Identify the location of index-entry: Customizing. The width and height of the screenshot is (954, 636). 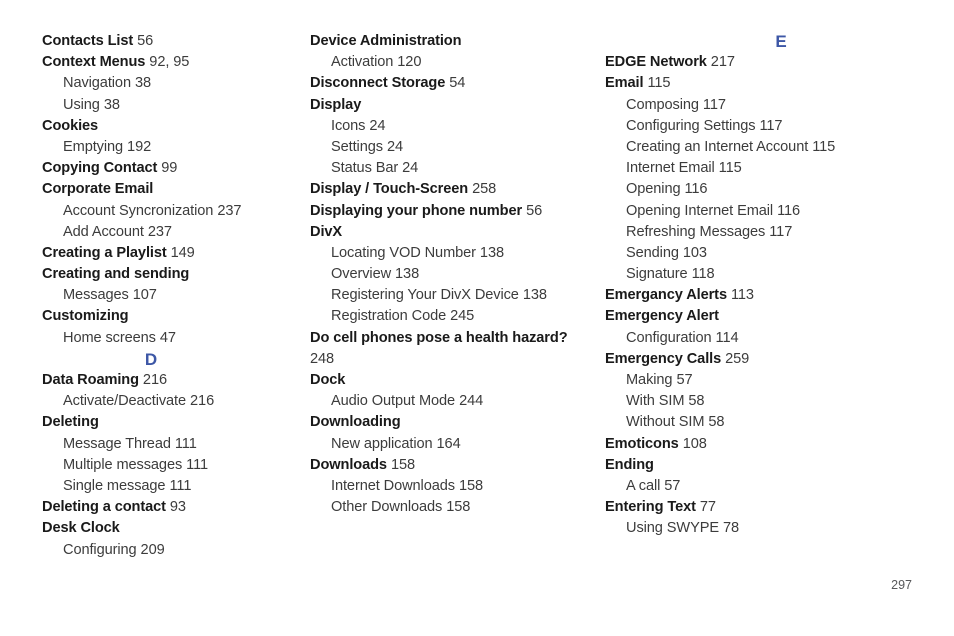
(171, 316).